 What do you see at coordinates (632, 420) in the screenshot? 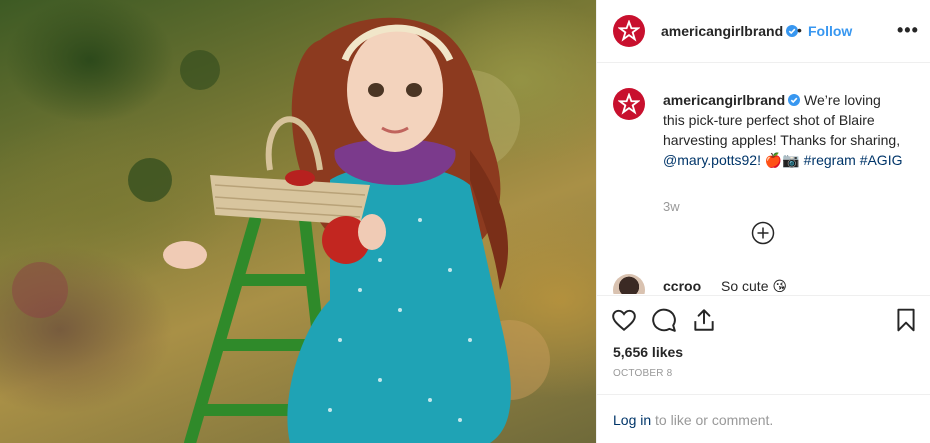
I see `login-link: Log in` at bounding box center [632, 420].